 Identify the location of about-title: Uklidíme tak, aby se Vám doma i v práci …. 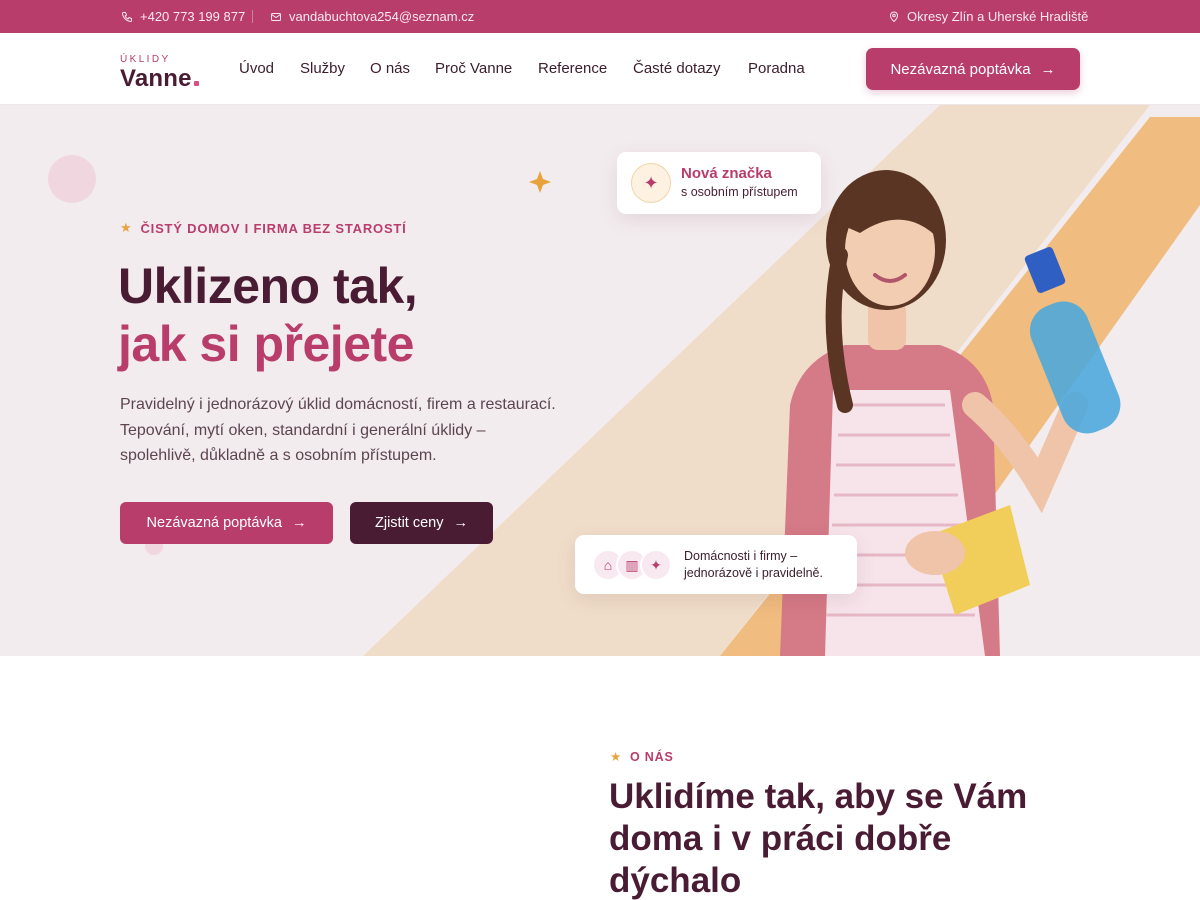
(818, 838).